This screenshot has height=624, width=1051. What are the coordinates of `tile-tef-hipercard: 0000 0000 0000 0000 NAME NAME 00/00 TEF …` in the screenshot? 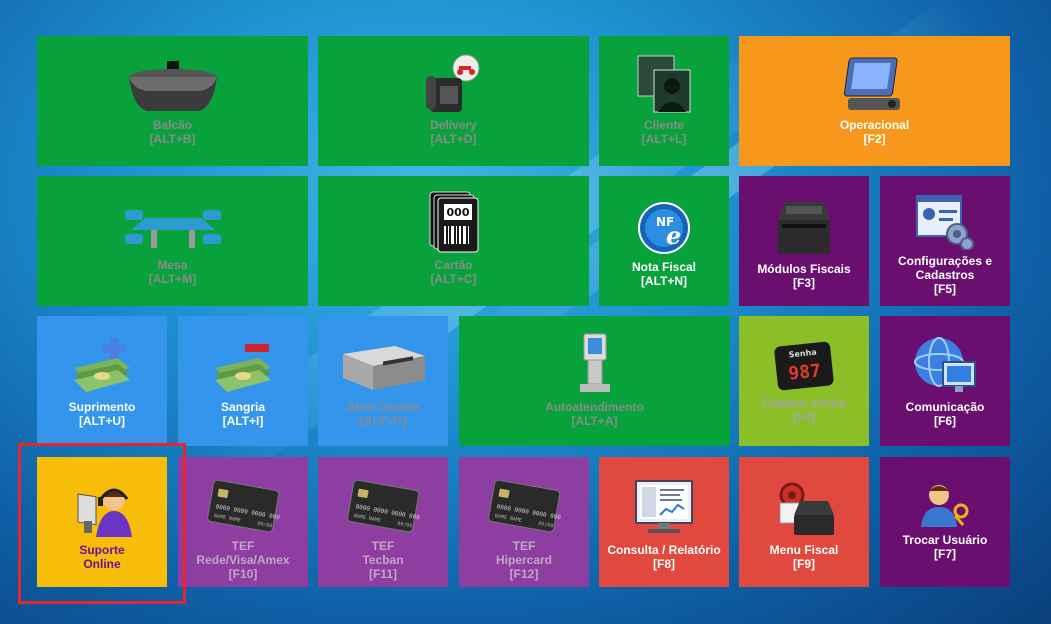 It's located at (524, 522).